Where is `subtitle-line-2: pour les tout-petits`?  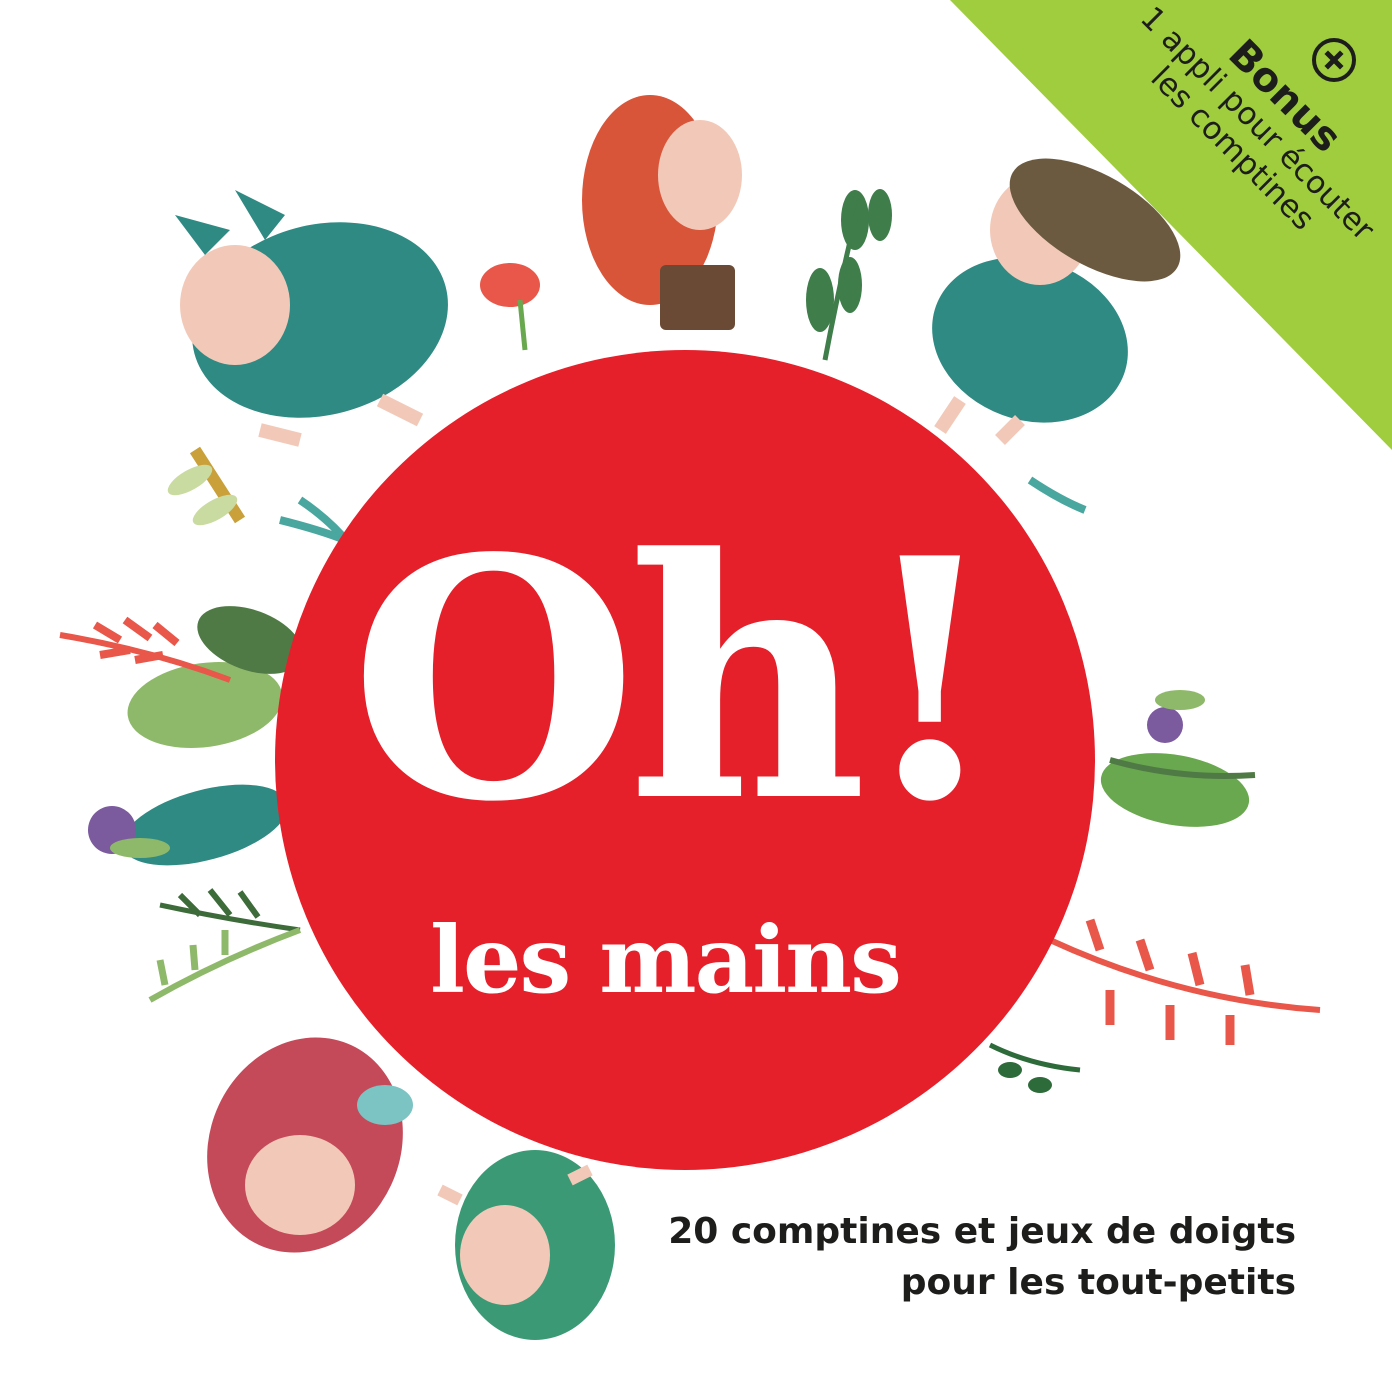
subtitle-line-2: pour les tout-petits is located at coordinates (1098, 1282).